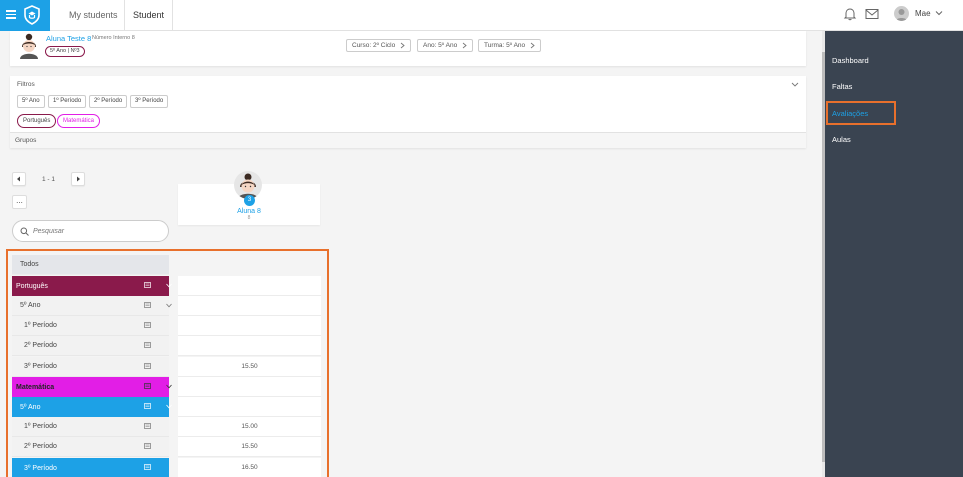 Image resolution: width=963 pixels, height=477 pixels. I want to click on table-row-5-ano-matematica: 5º Ano, so click(92, 407).